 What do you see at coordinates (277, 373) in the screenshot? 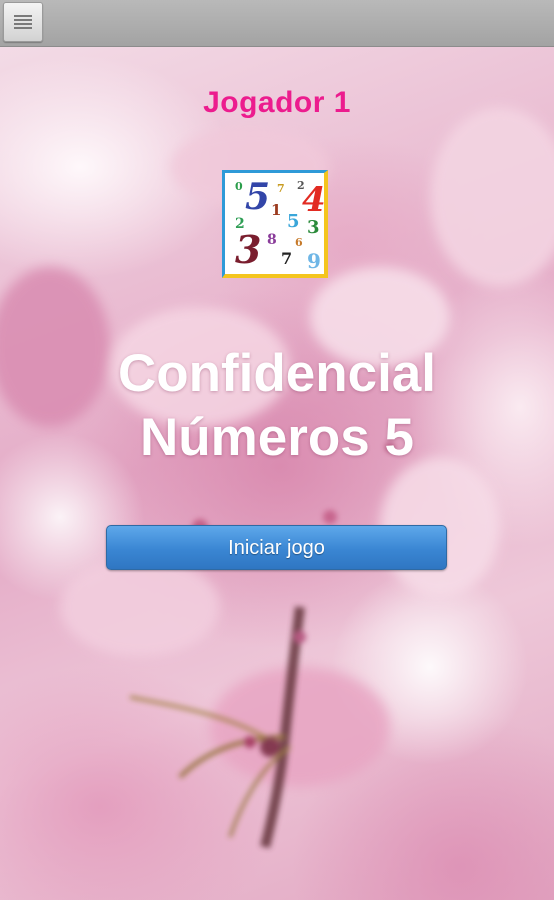
I see `title-line-1: Confidencial` at bounding box center [277, 373].